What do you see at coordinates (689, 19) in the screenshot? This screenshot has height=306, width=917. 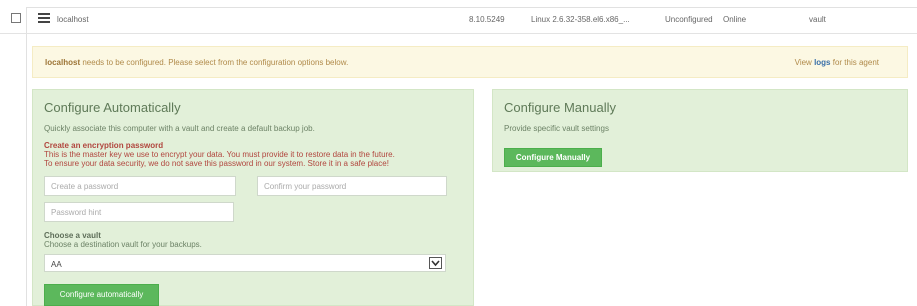 I see `agent-config-status: Unconfigured` at bounding box center [689, 19].